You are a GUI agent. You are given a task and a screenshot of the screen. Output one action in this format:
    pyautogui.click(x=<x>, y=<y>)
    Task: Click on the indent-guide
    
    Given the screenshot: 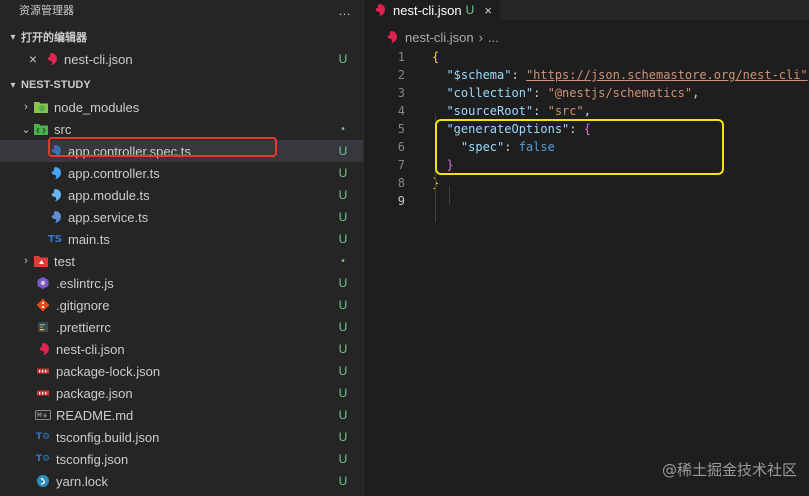 What is the action you would take?
    pyautogui.click(x=449, y=195)
    